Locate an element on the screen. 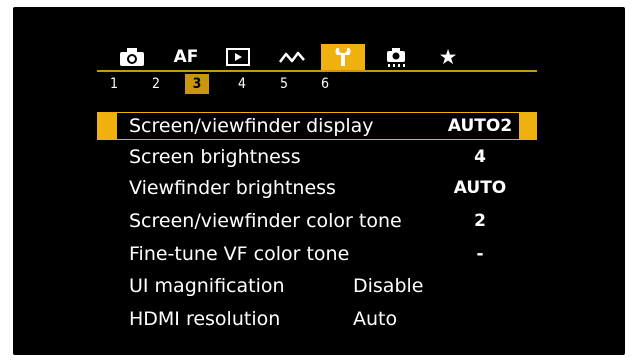 The image size is (638, 363). page-1: 1 is located at coordinates (114, 84).